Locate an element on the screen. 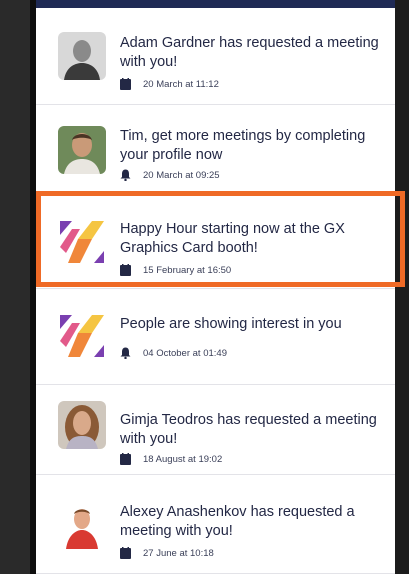 This screenshot has height=574, width=409. notification-meta: 27 June at 10:18 is located at coordinates (167, 553).